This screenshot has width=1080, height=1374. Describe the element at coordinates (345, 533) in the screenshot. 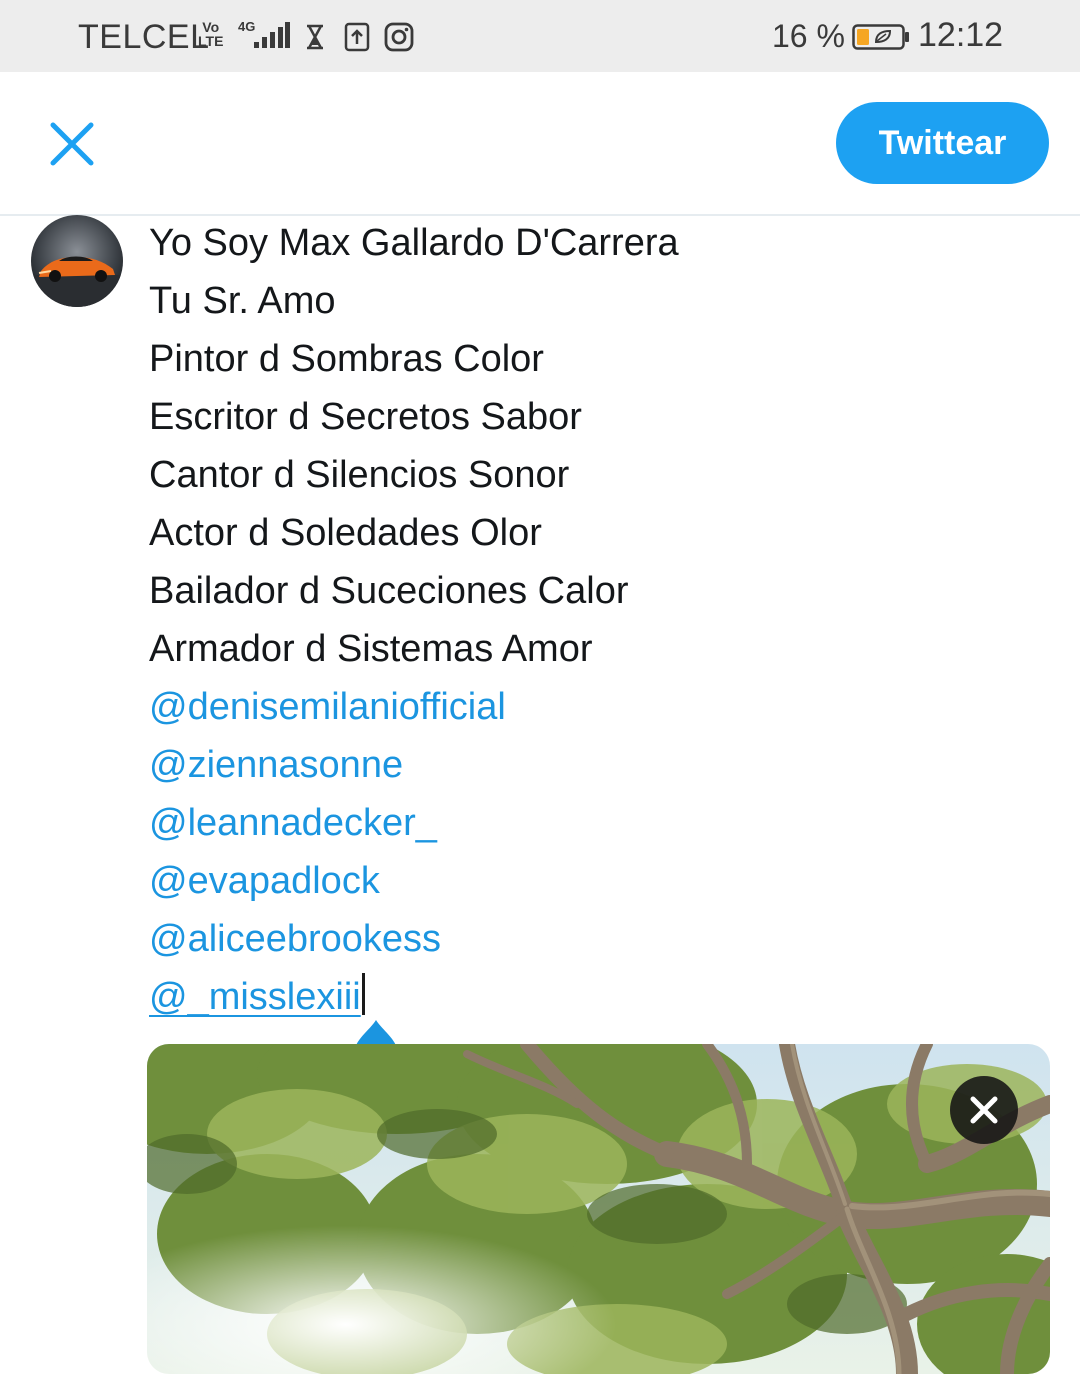

I see `tweet-text-line: Actor d Soledades Olor` at that location.